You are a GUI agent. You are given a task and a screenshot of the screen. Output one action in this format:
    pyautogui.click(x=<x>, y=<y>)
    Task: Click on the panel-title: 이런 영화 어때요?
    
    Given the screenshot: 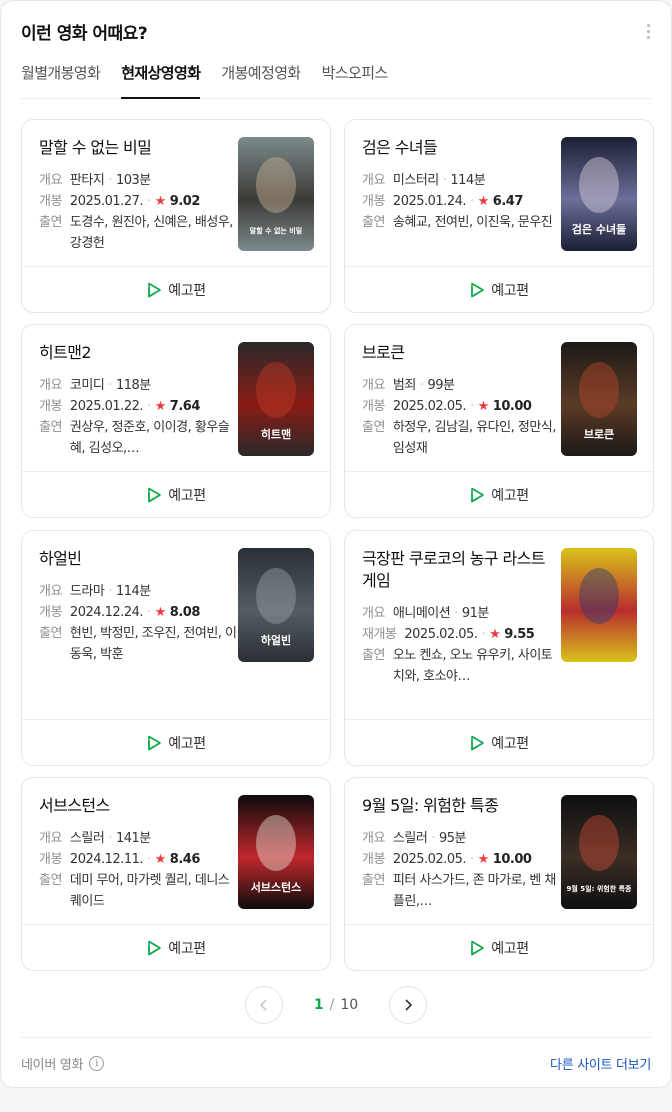 What is the action you would take?
    pyautogui.click(x=84, y=34)
    